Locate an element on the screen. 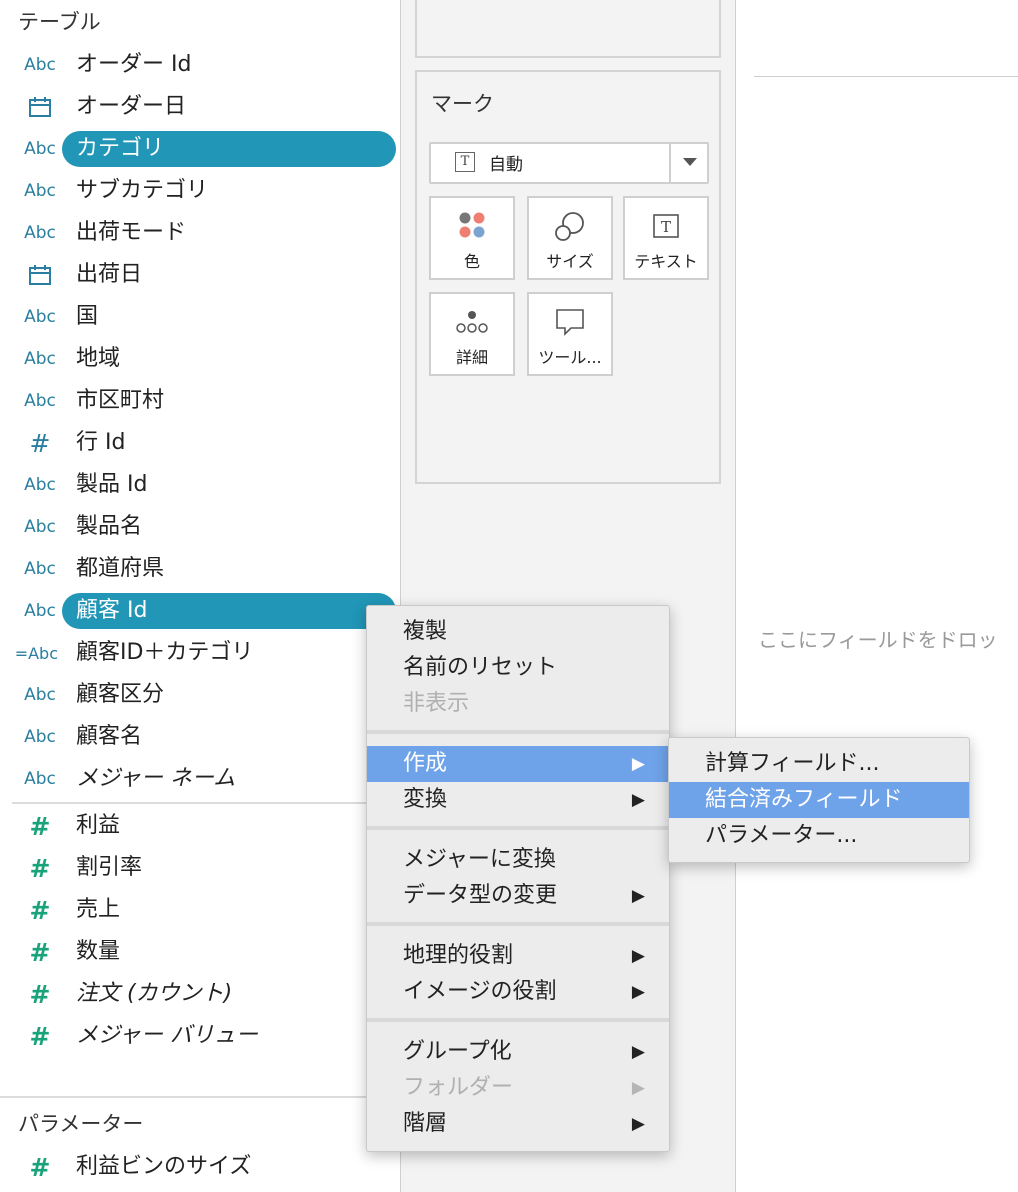 This screenshot has width=1018, height=1192. menu-item-label: イメージの役割 is located at coordinates (480, 991).